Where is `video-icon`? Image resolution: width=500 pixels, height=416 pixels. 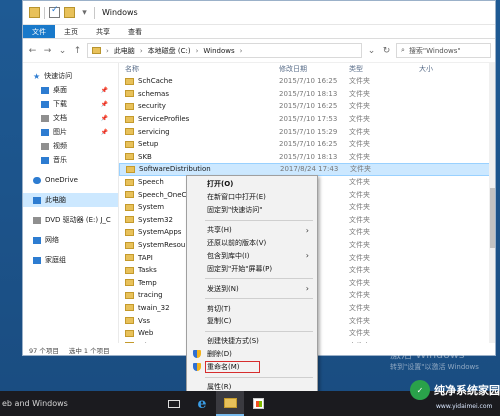 video-icon is located at coordinates (45, 146).